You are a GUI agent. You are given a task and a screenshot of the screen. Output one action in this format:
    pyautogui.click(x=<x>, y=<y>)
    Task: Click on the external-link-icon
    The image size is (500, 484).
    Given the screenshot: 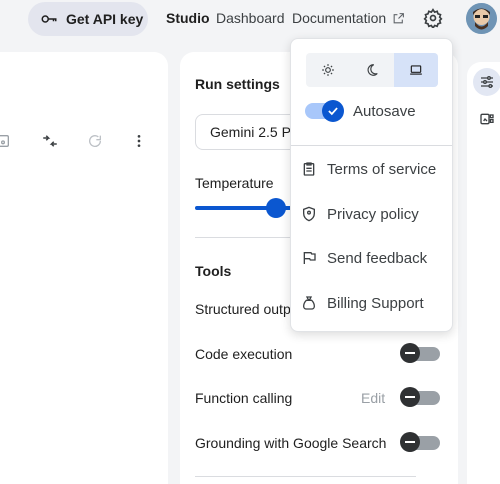 What is the action you would take?
    pyautogui.click(x=399, y=17)
    